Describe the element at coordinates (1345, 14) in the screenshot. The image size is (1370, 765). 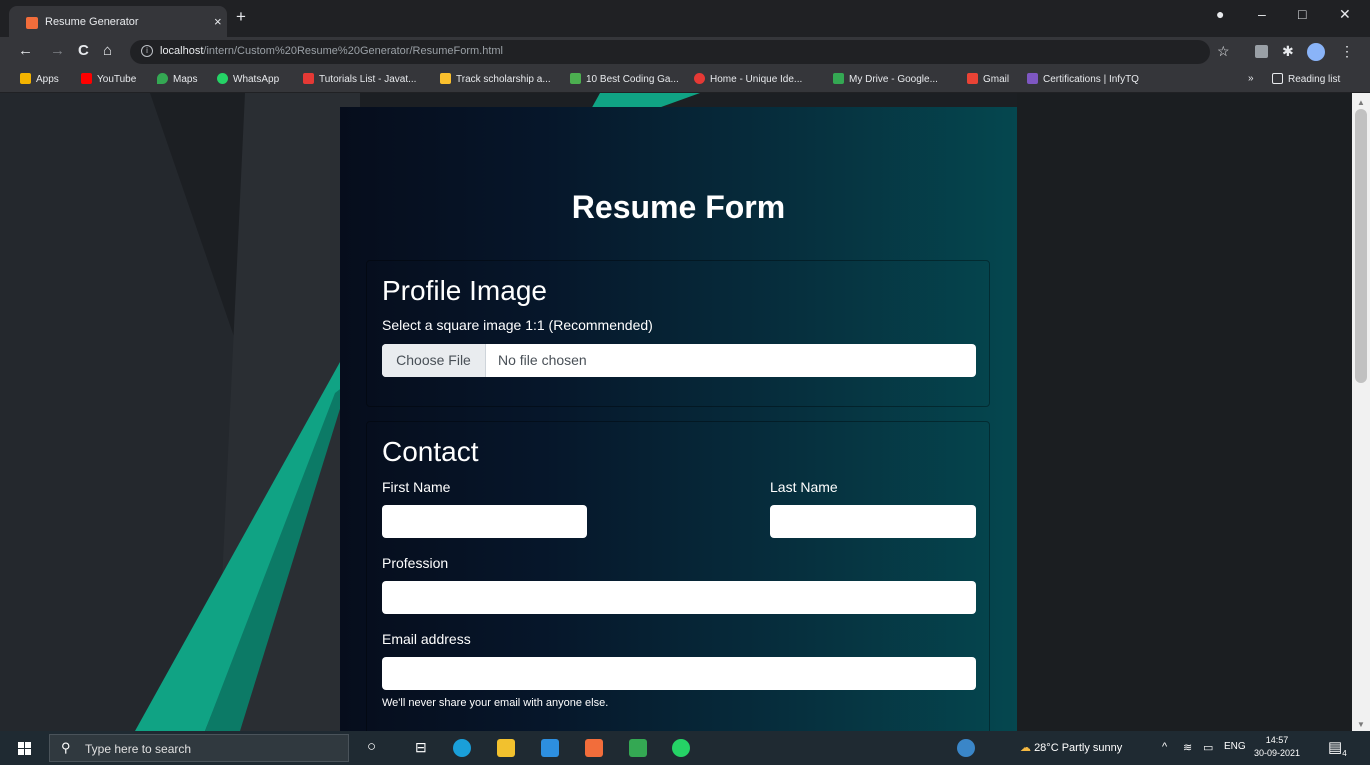
I see `close-window-button: ✕` at that location.